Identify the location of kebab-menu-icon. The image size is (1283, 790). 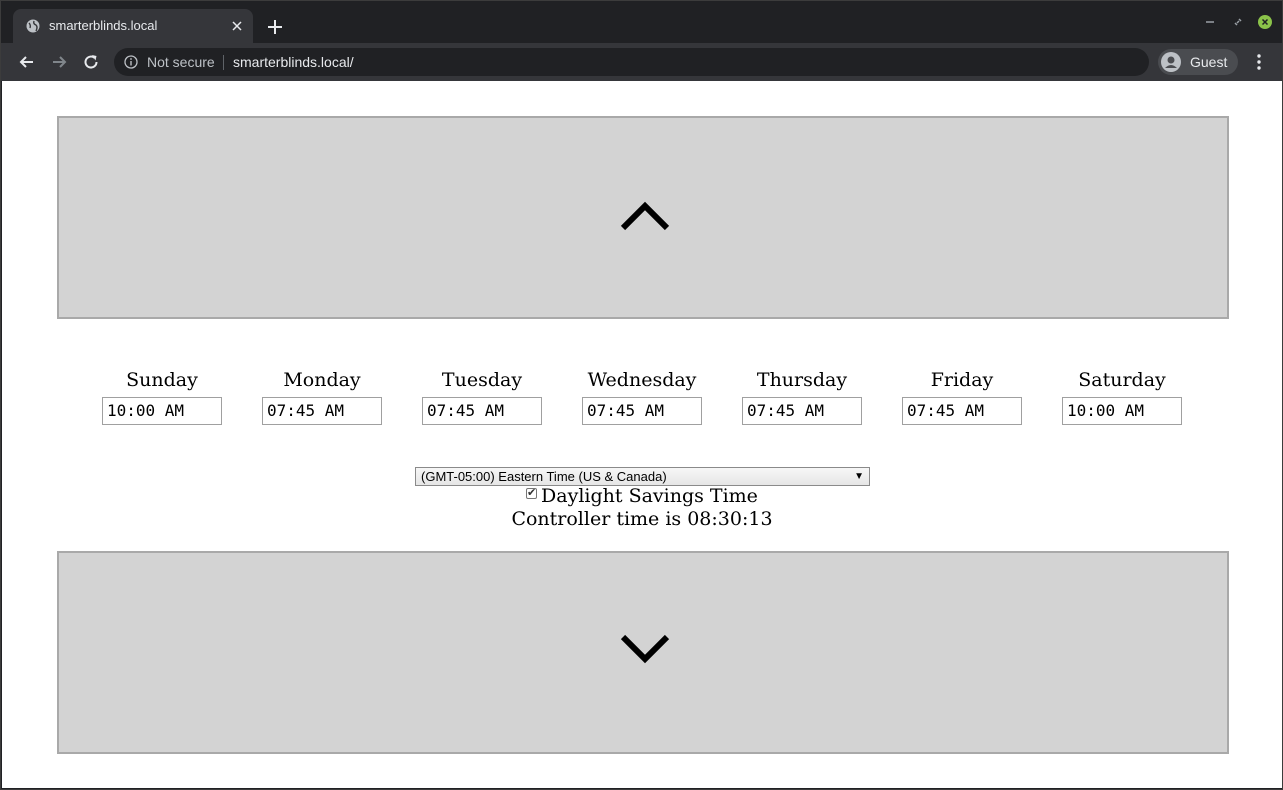
(1259, 62).